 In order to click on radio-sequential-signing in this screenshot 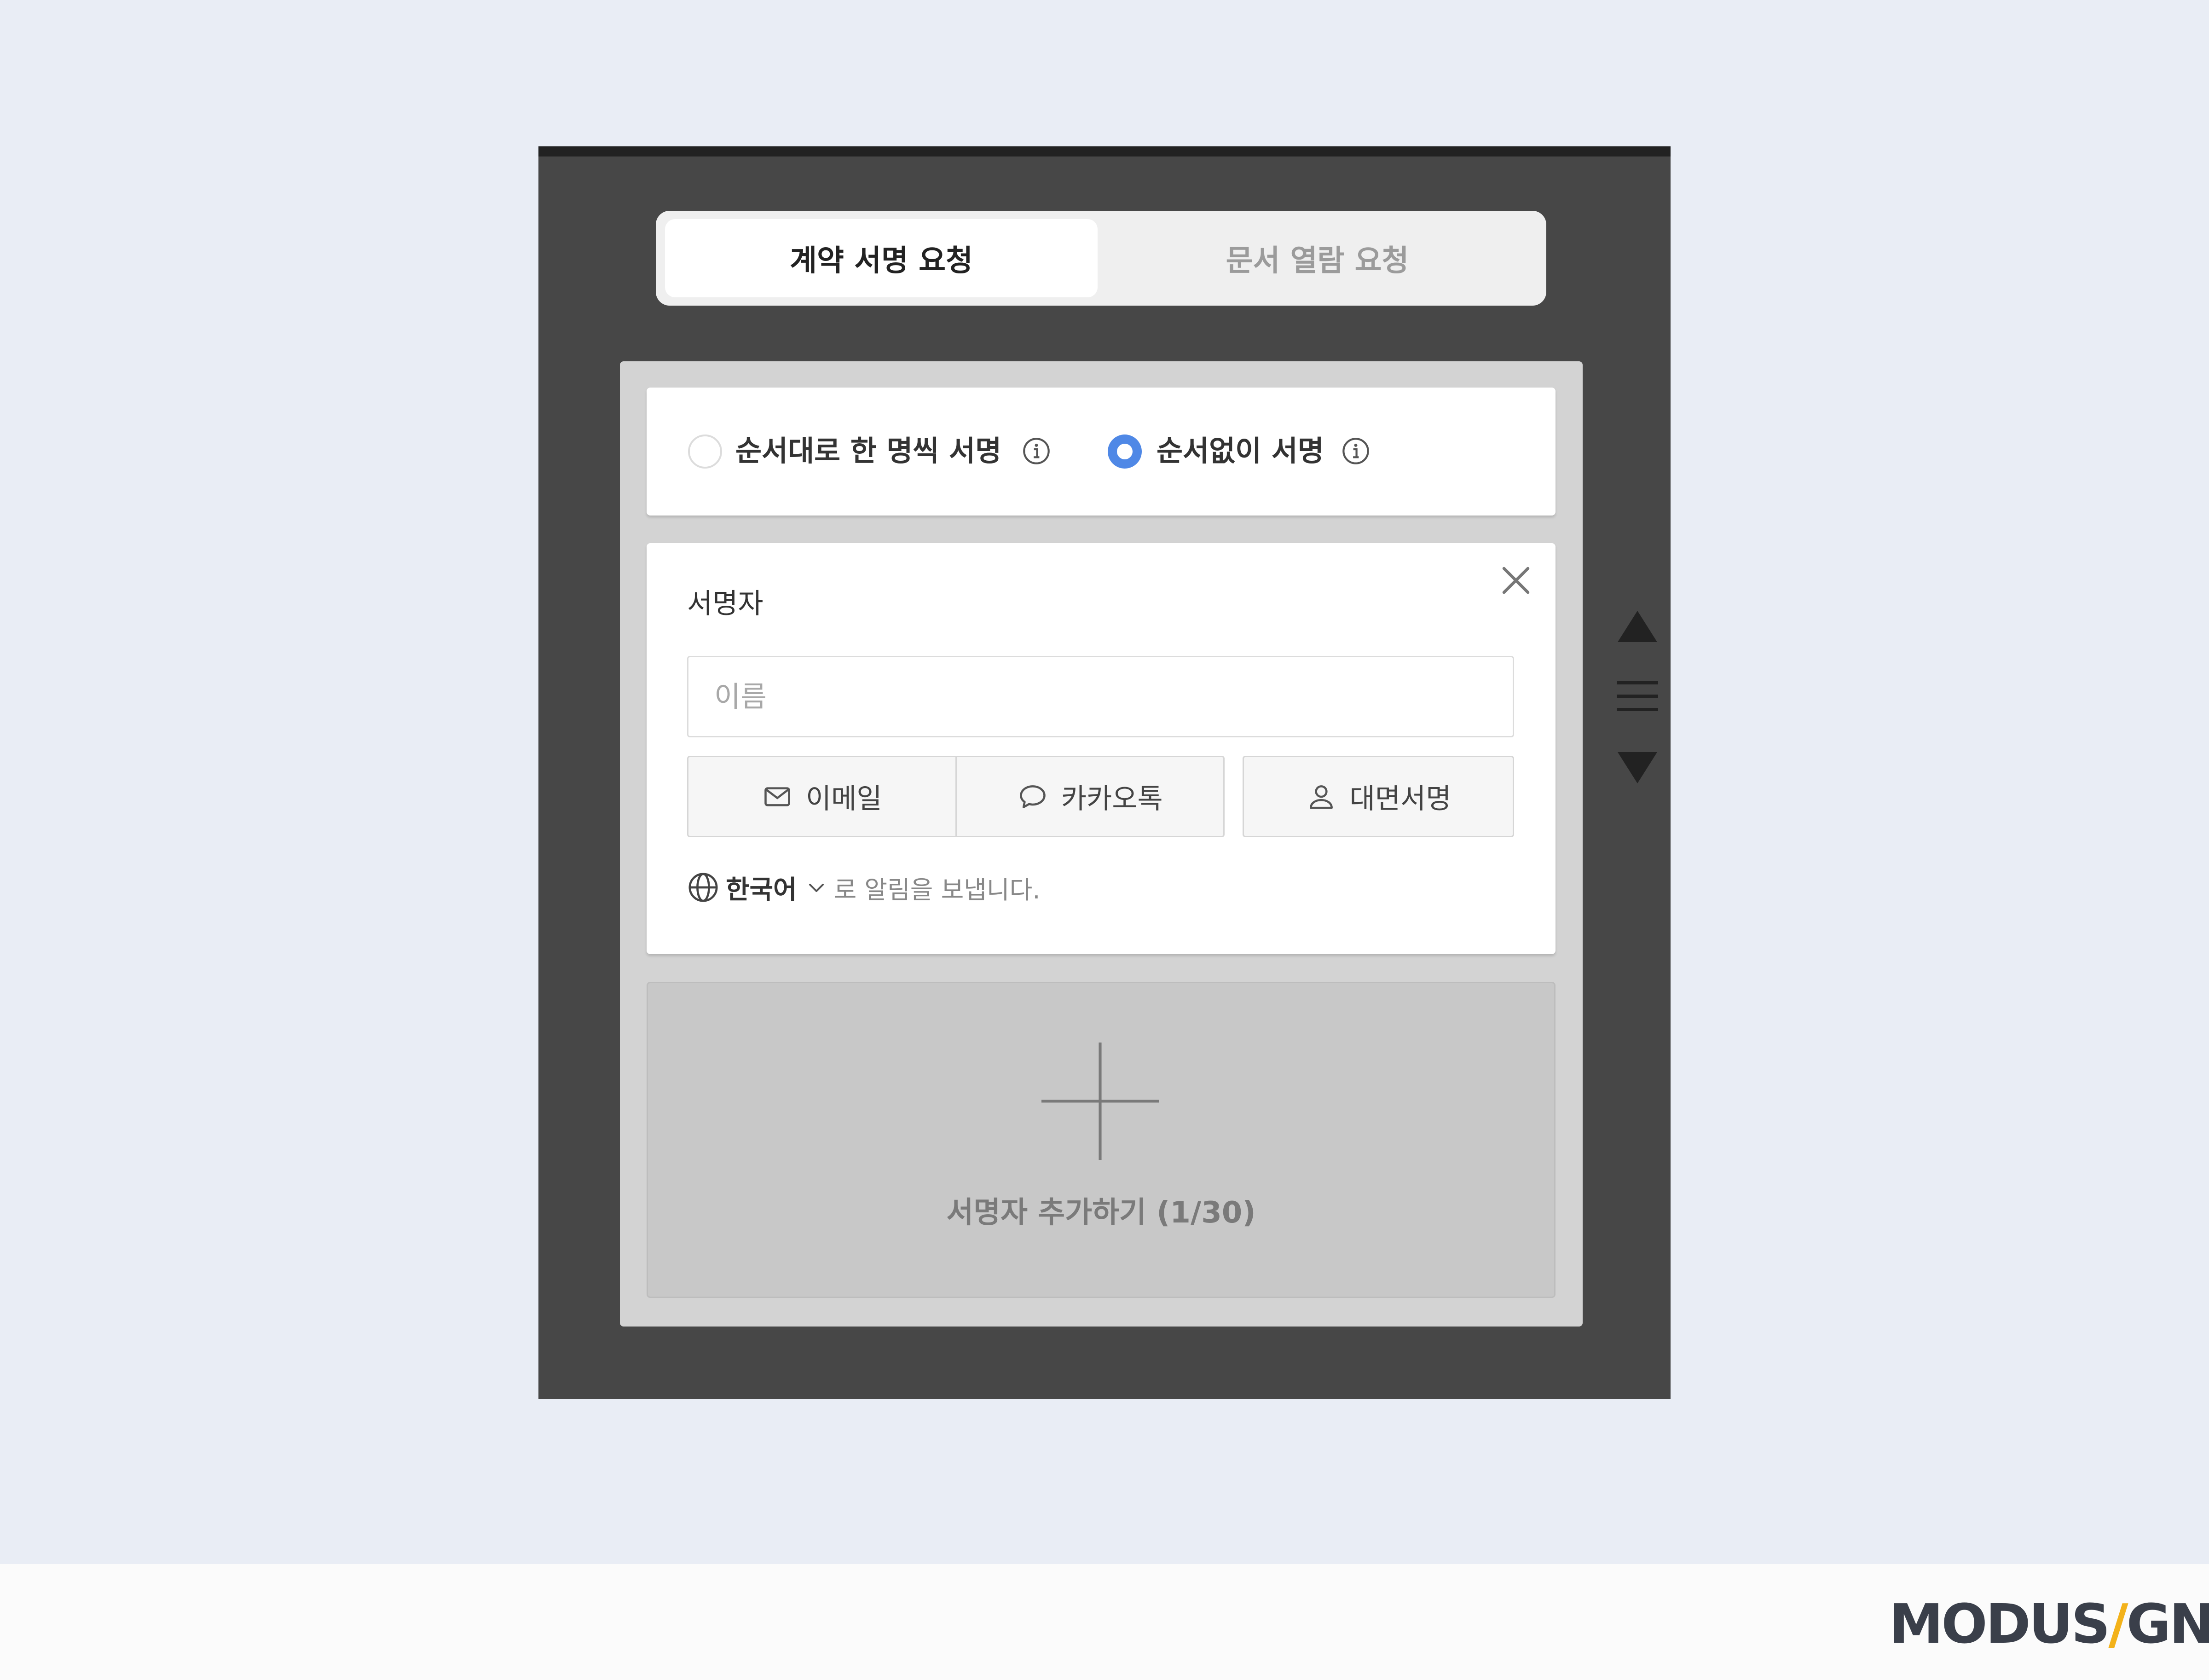, I will do `click(705, 451)`.